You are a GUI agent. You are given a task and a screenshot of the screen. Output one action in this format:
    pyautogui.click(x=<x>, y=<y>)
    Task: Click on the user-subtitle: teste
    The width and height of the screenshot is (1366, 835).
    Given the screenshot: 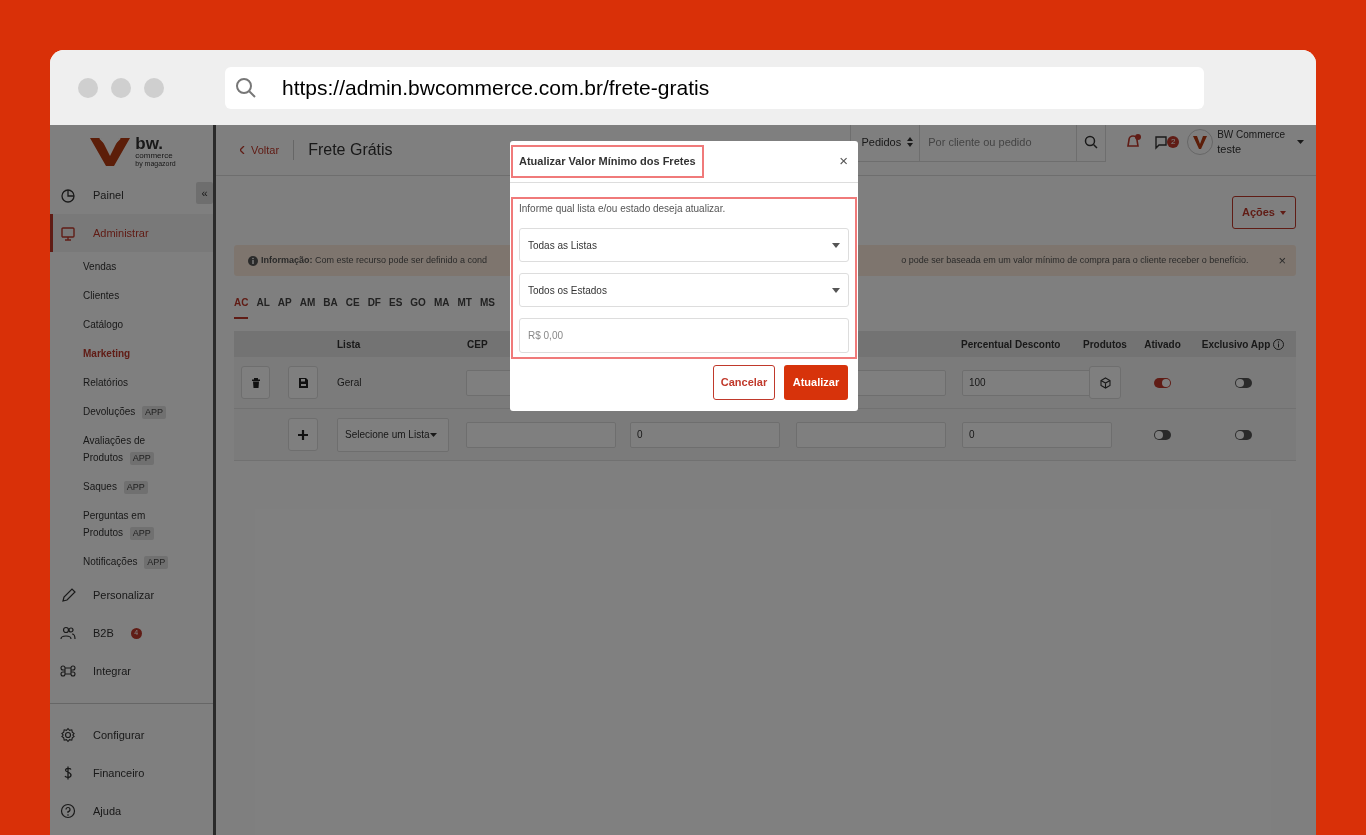 What is the action you would take?
    pyautogui.click(x=1230, y=149)
    